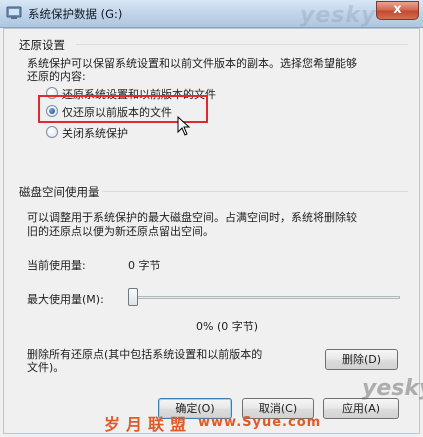 Image resolution: width=423 pixels, height=437 pixels. Describe the element at coordinates (14, 12) in the screenshot. I see `system-protection-icon` at that location.